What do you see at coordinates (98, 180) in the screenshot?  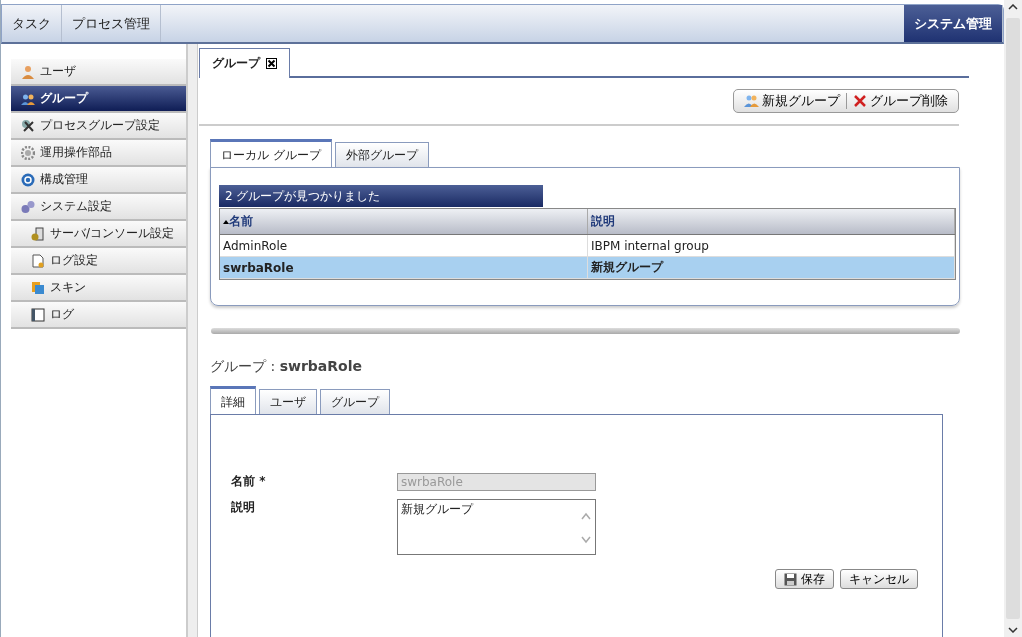 I see `sidebar-item: 構成管理` at bounding box center [98, 180].